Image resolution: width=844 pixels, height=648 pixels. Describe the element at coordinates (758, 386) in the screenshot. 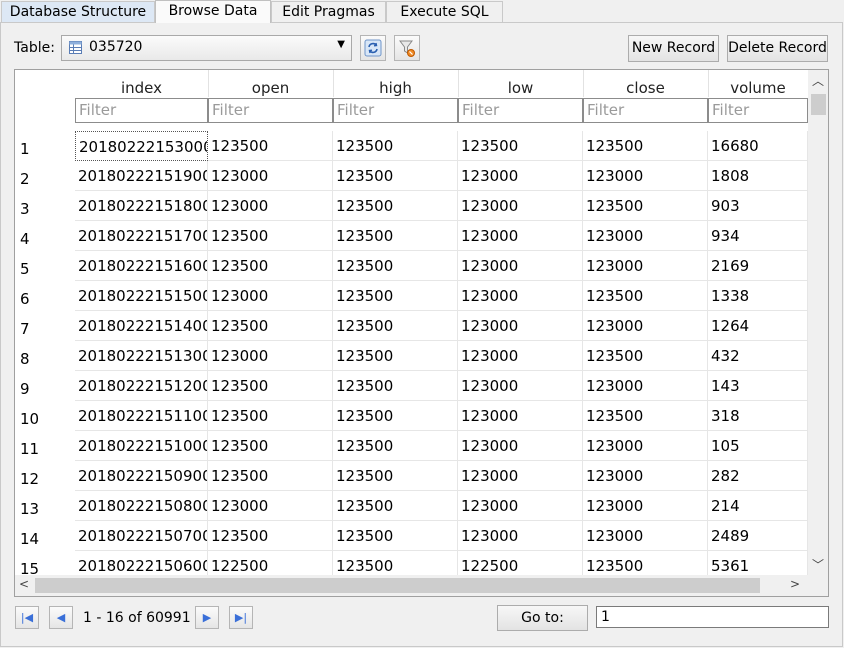

I see `cell-volume: 143` at that location.